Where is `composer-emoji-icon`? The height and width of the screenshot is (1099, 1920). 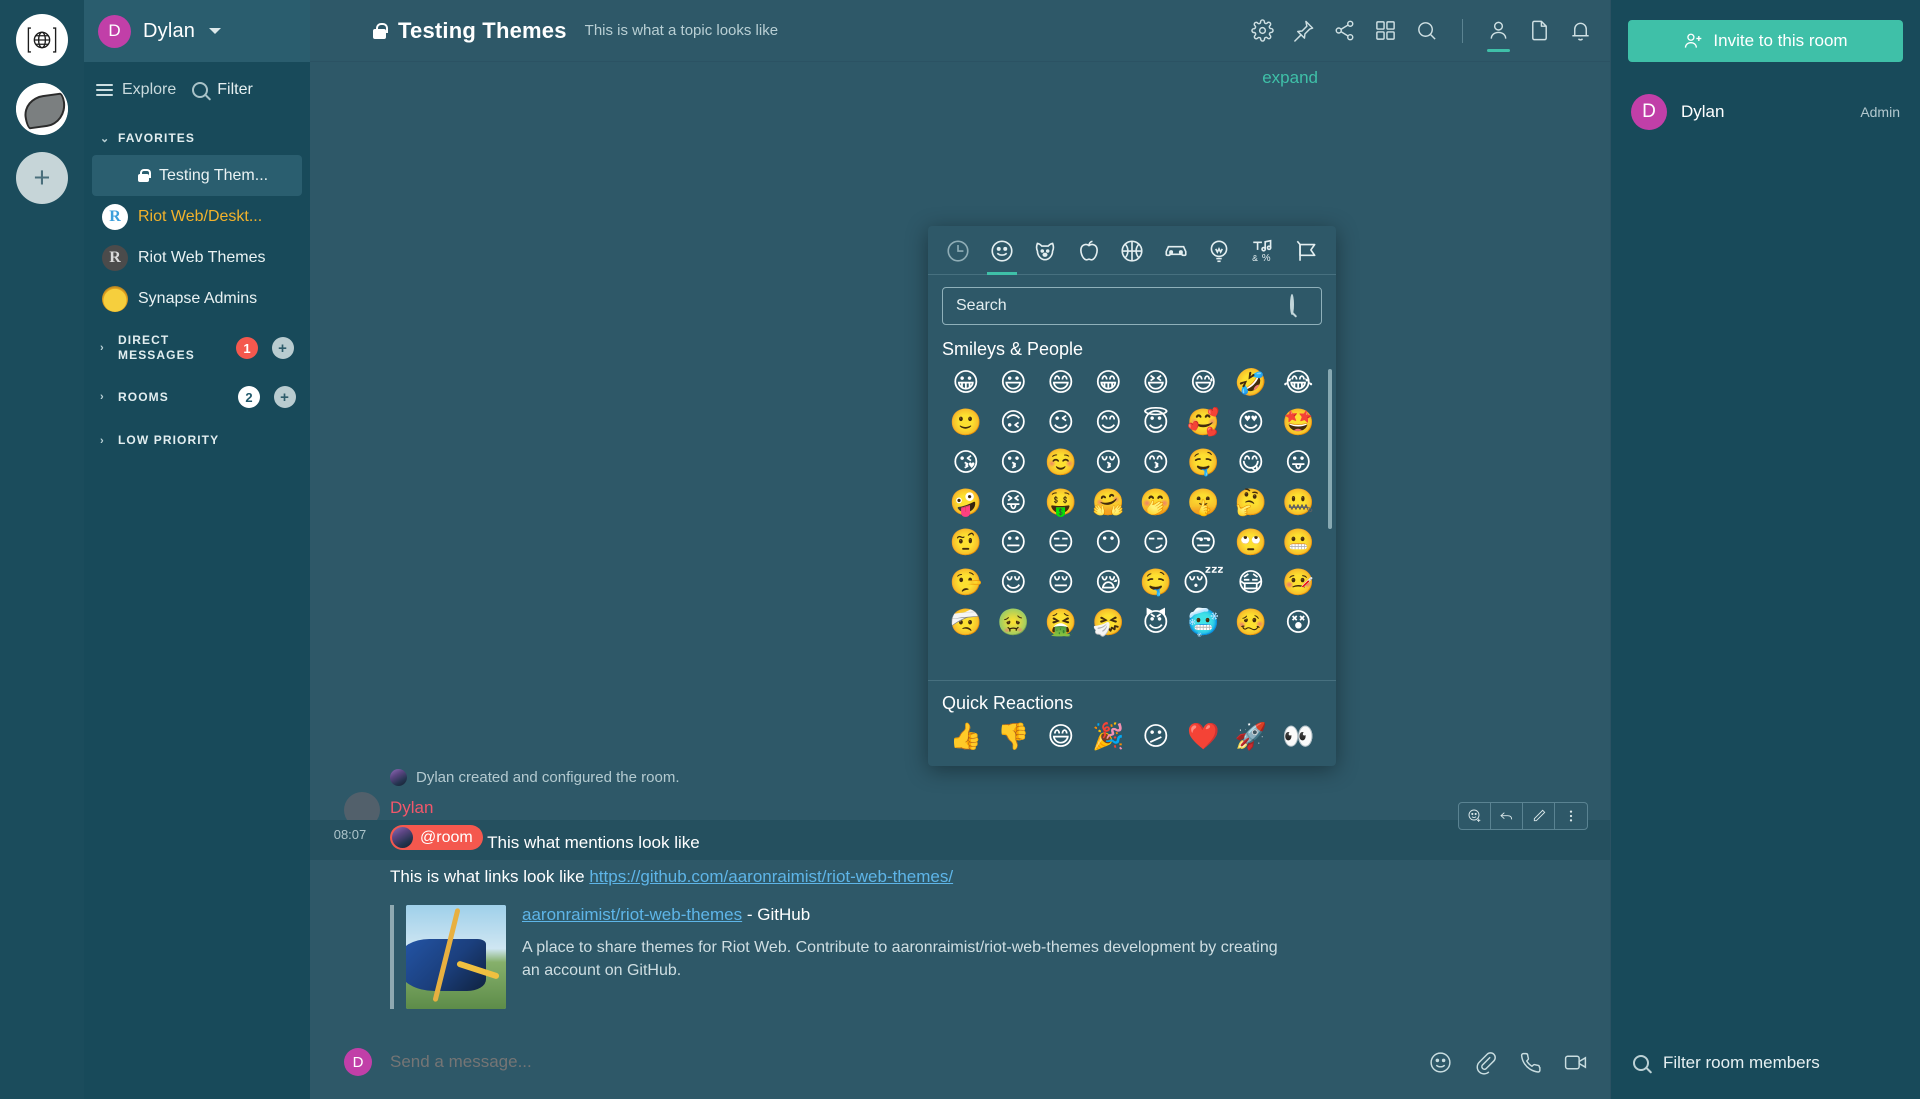
composer-emoji-icon is located at coordinates (1440, 1062).